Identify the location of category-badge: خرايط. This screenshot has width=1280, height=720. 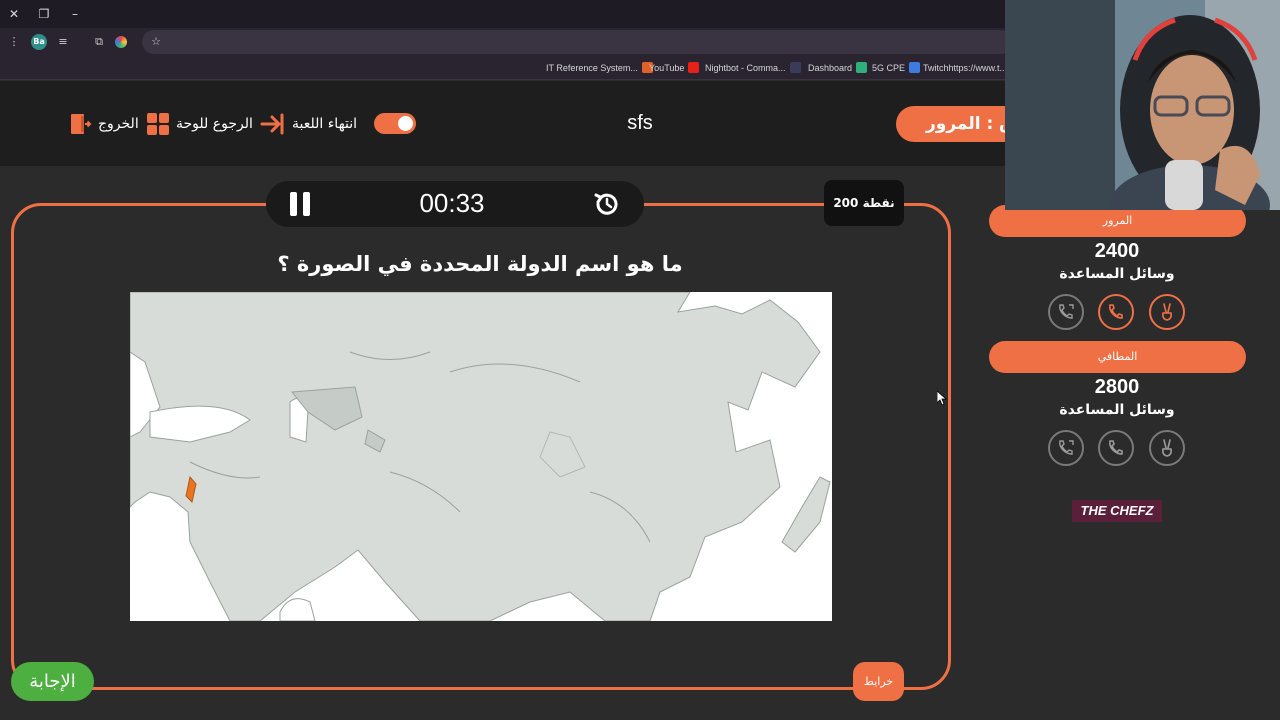
(878, 681).